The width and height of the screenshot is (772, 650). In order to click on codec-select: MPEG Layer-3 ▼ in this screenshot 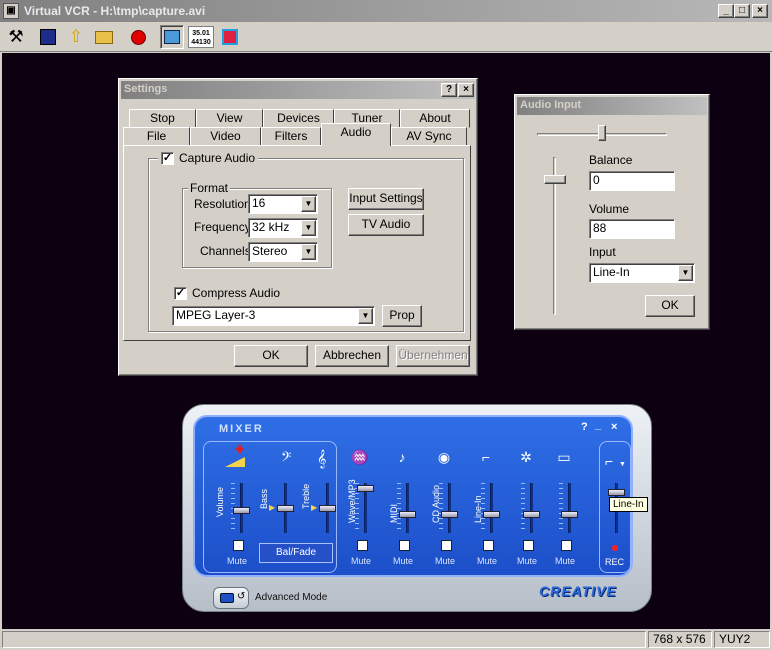, I will do `click(273, 316)`.